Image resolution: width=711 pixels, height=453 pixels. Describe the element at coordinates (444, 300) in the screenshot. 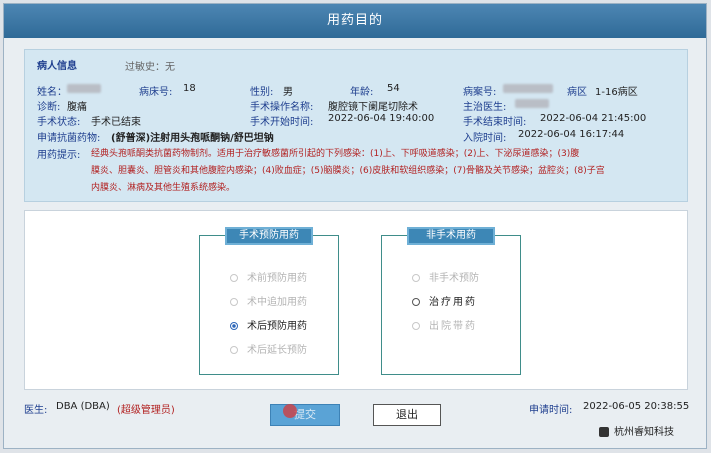

I see `option-treatment: 治疗用药` at that location.